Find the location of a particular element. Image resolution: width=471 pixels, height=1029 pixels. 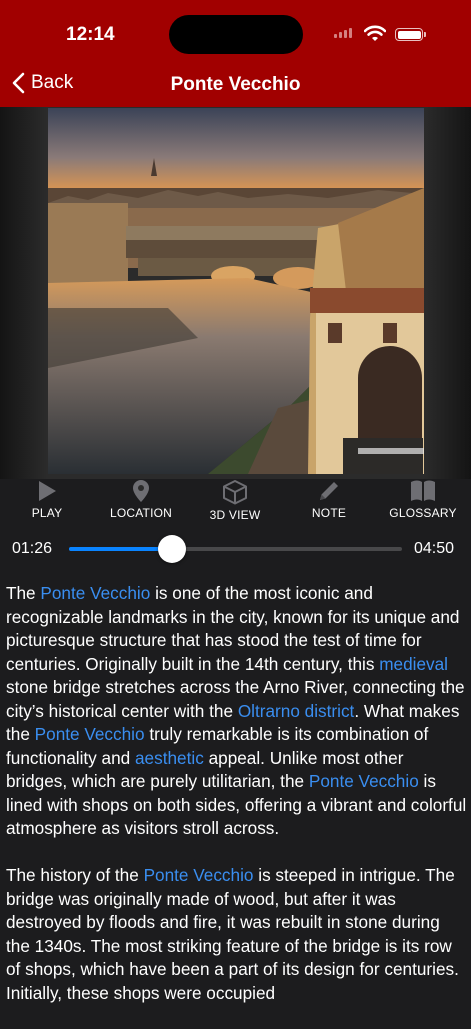

progress-fill is located at coordinates (121, 549).